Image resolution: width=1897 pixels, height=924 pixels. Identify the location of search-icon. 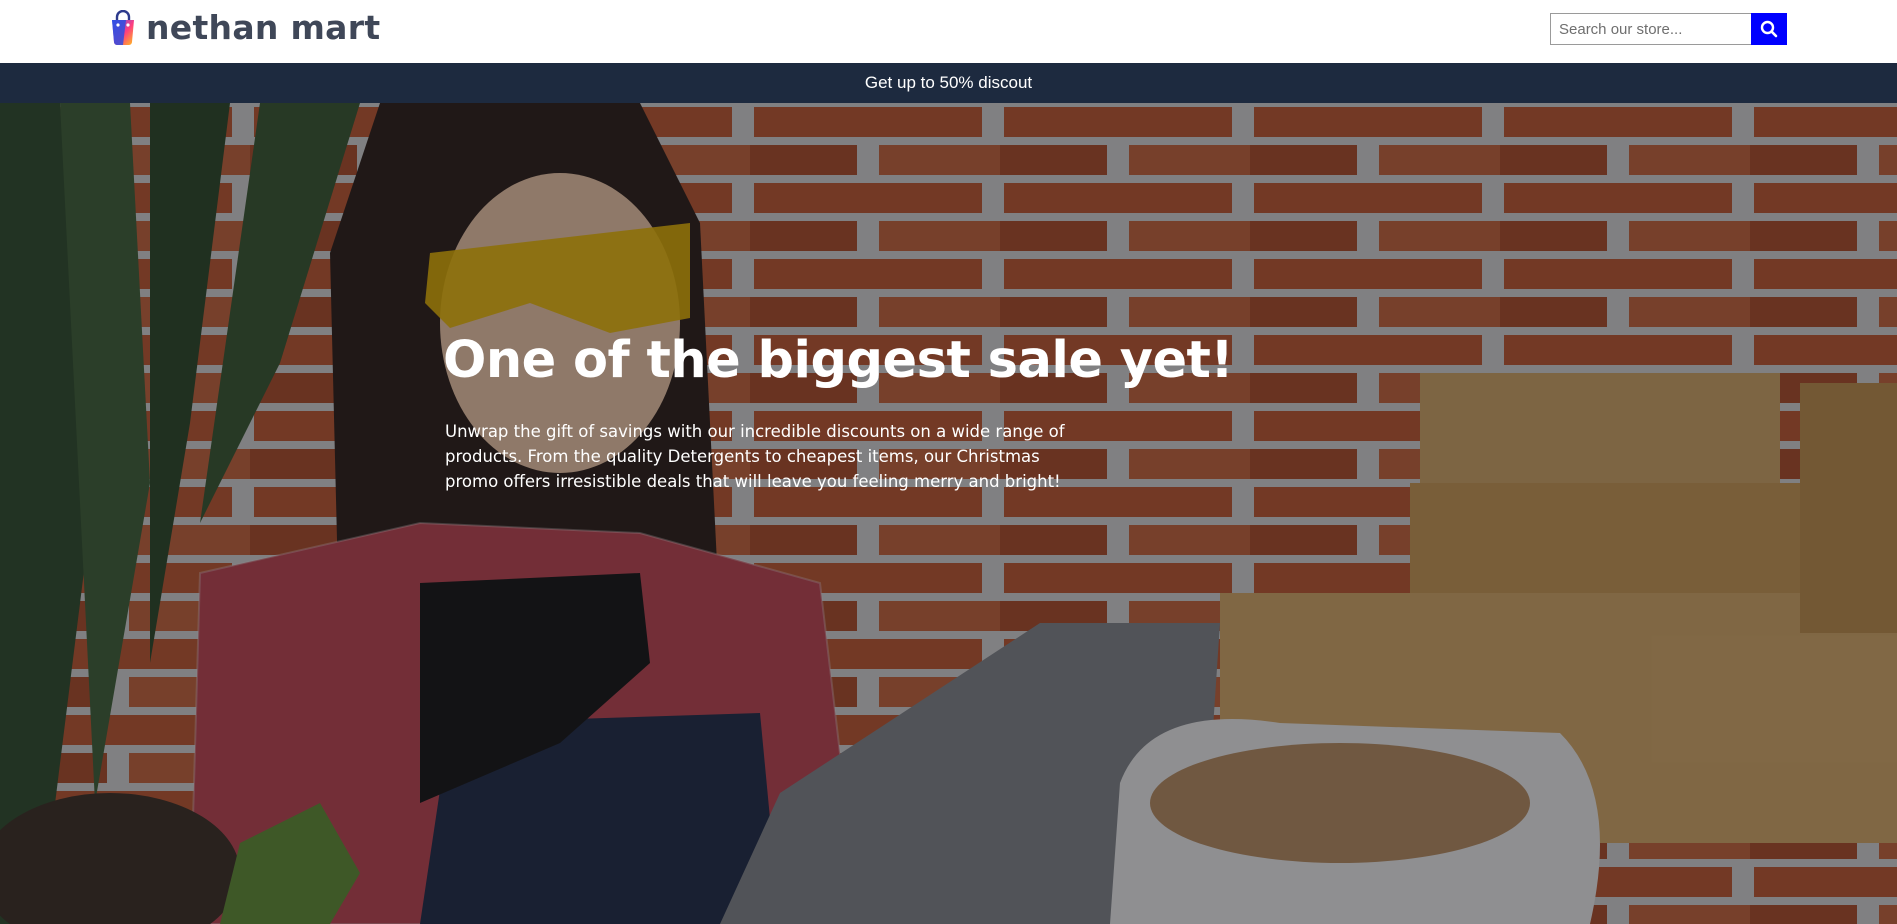
(1769, 29).